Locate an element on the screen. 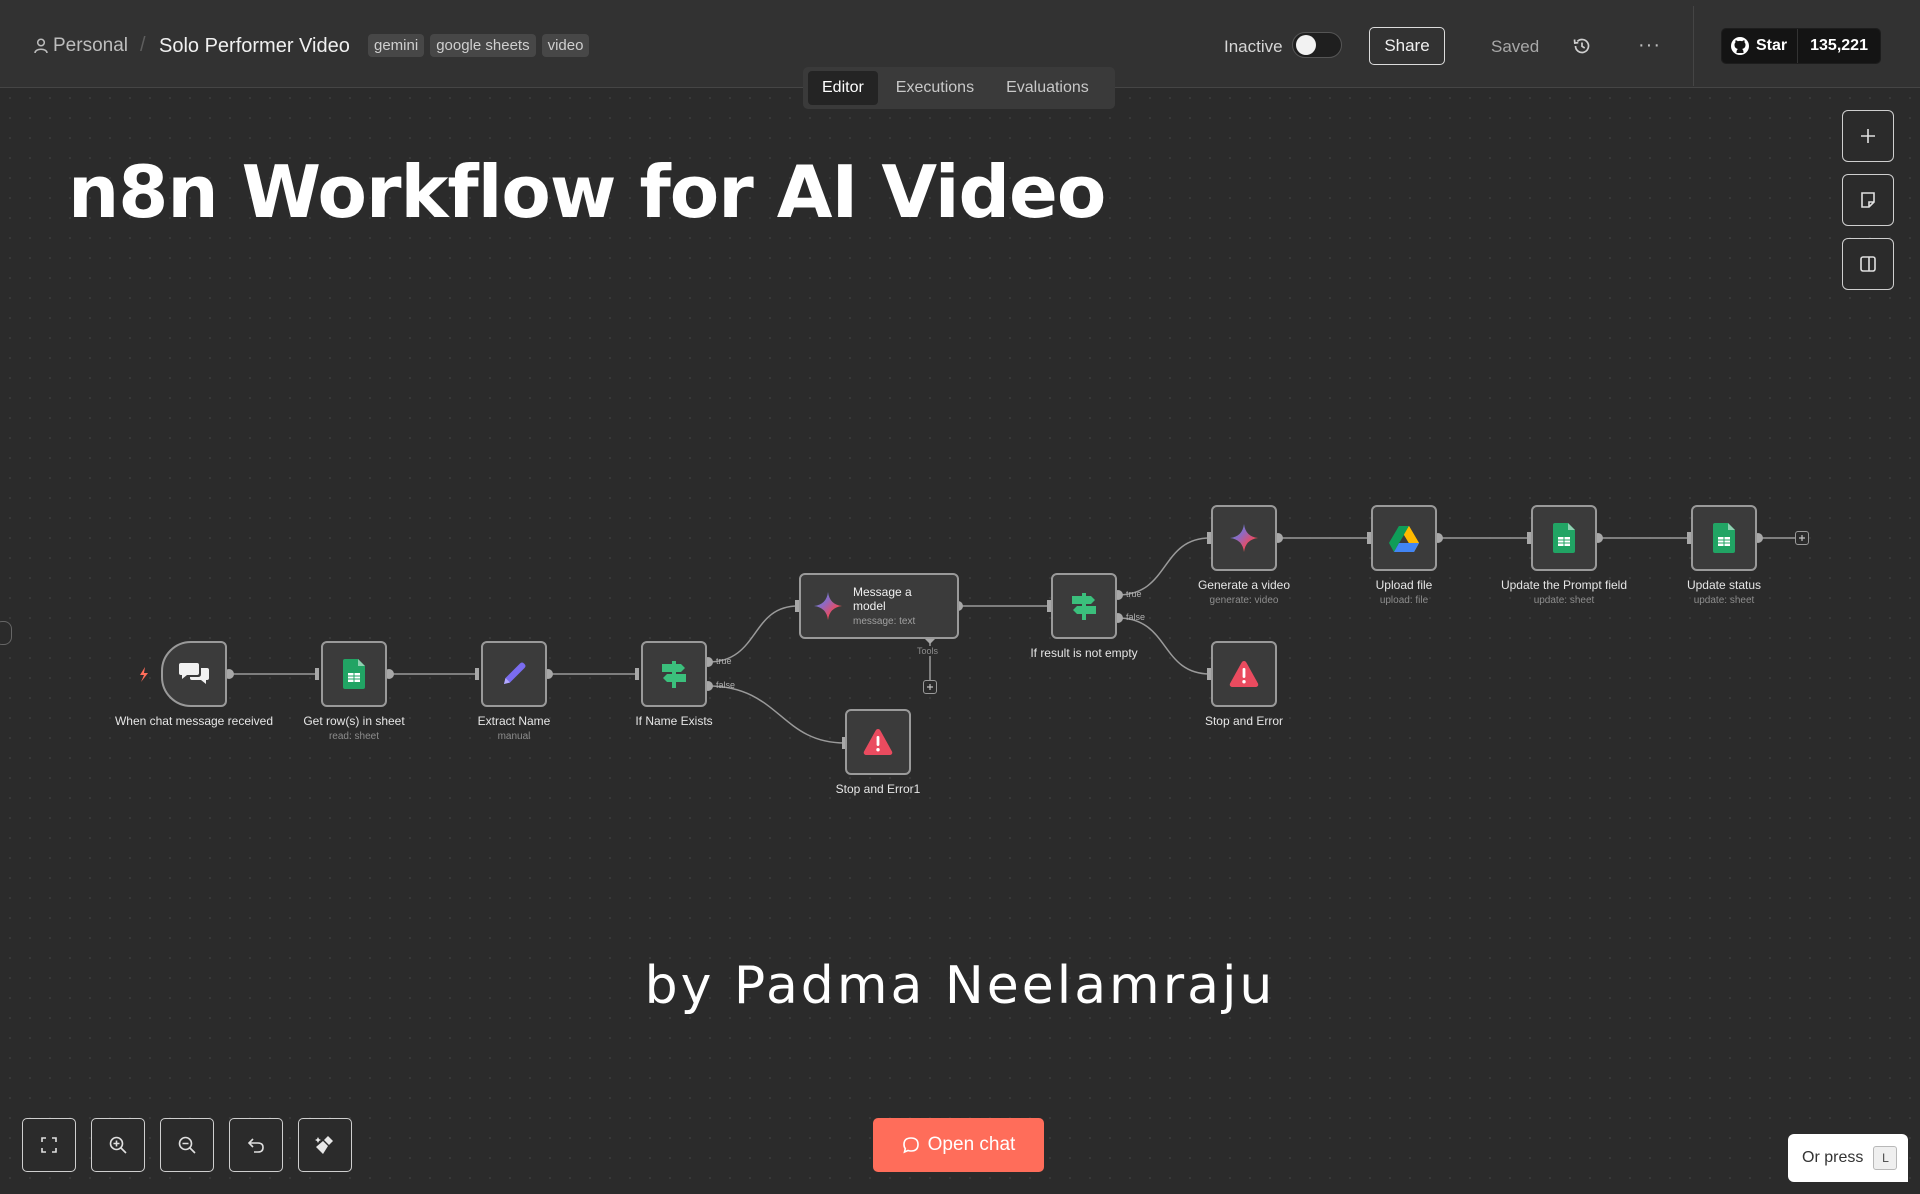 This screenshot has width=1920, height=1194. side-panel-icon is located at coordinates (1868, 264).